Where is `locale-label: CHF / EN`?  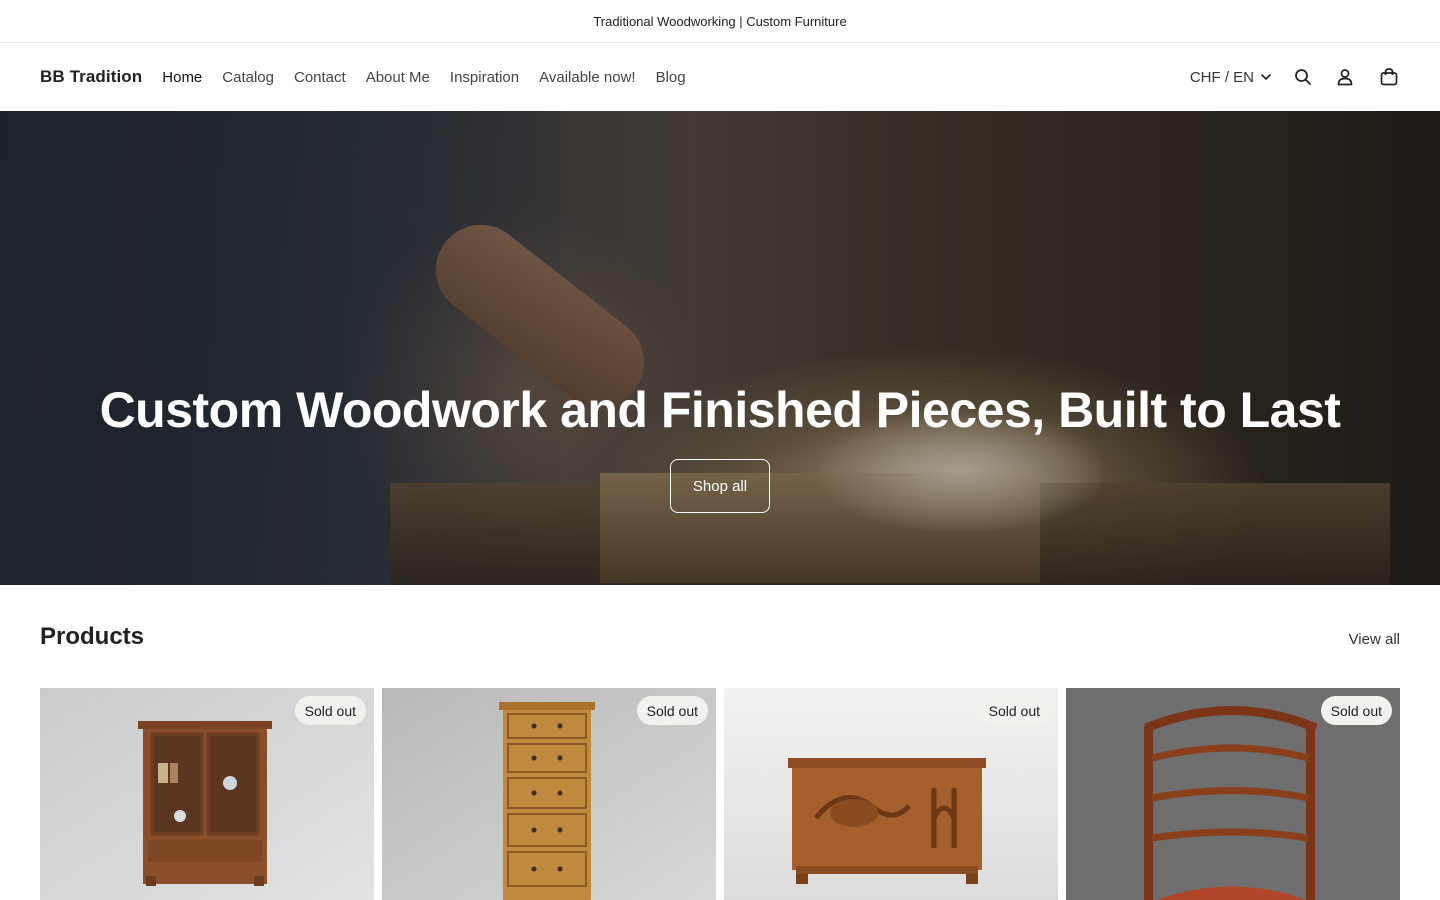 locale-label: CHF / EN is located at coordinates (1221, 77).